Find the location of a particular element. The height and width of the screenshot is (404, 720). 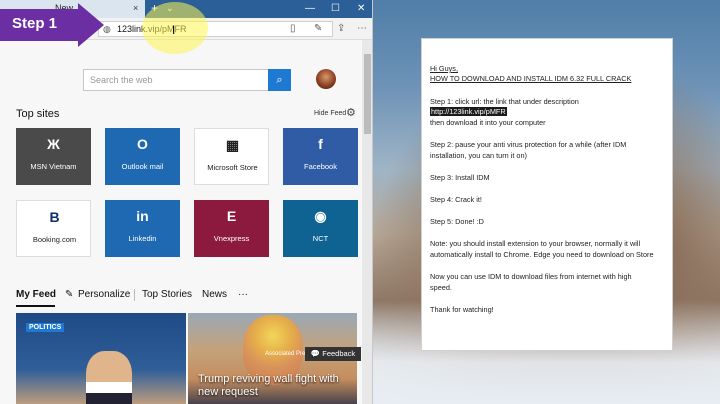

note-line: installation, you can turn it on) is located at coordinates (478, 155).